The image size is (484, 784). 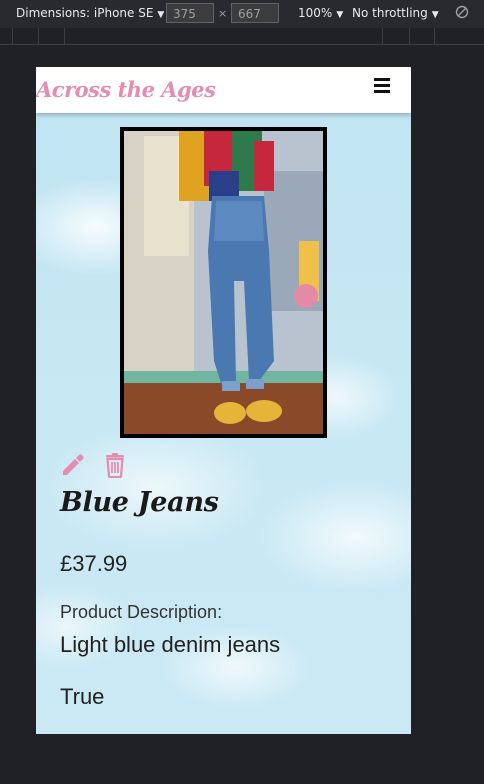 What do you see at coordinates (82, 696) in the screenshot?
I see `product-flag-value: True` at bounding box center [82, 696].